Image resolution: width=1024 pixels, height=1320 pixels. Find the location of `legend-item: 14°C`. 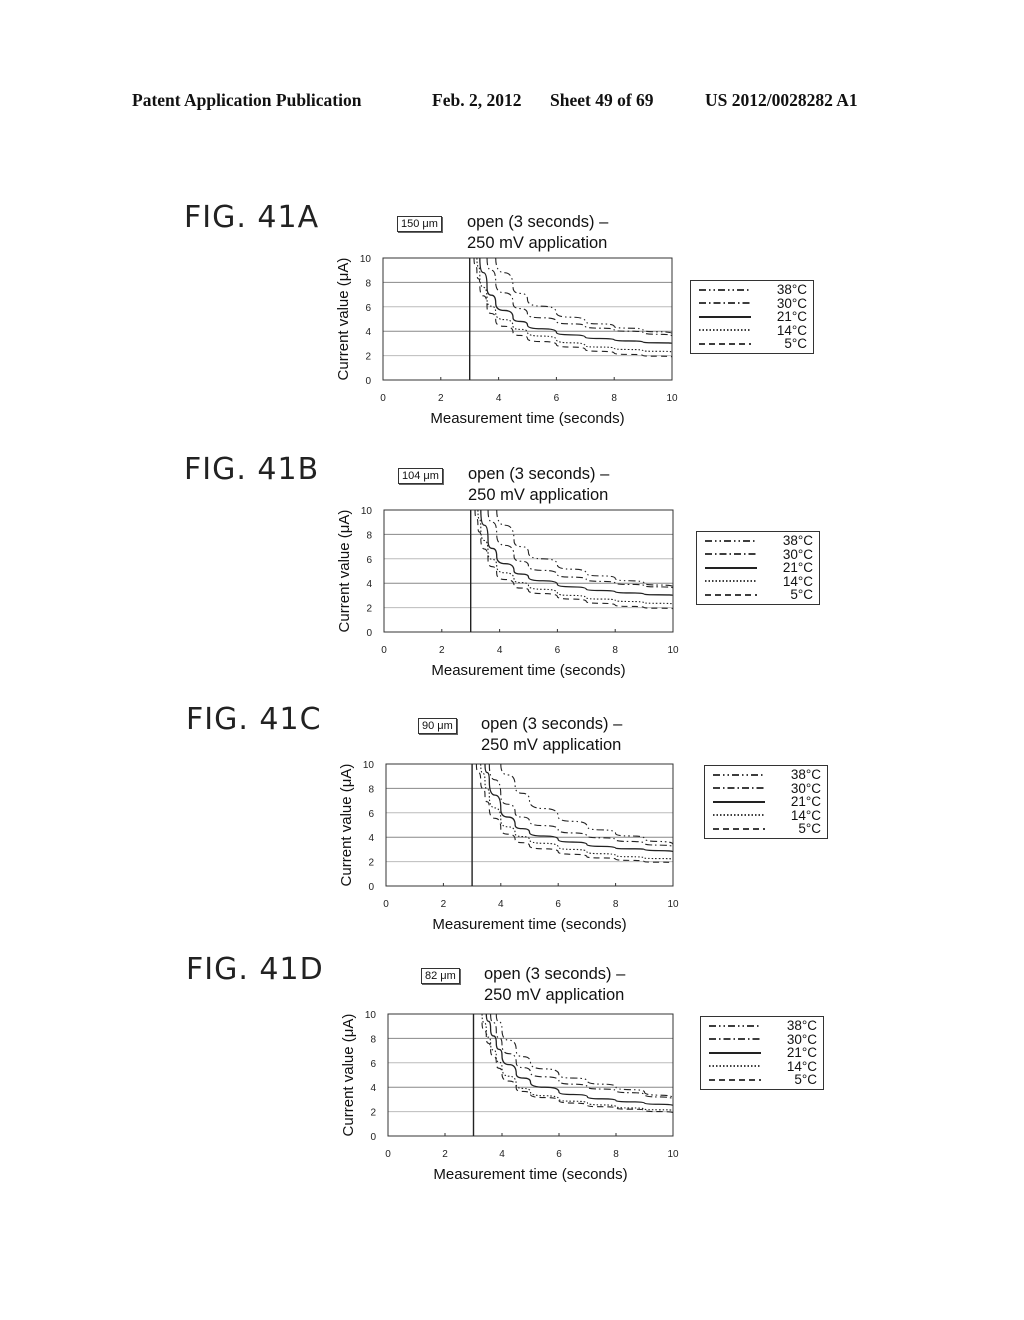

legend-item: 14°C is located at coordinates (758, 581).